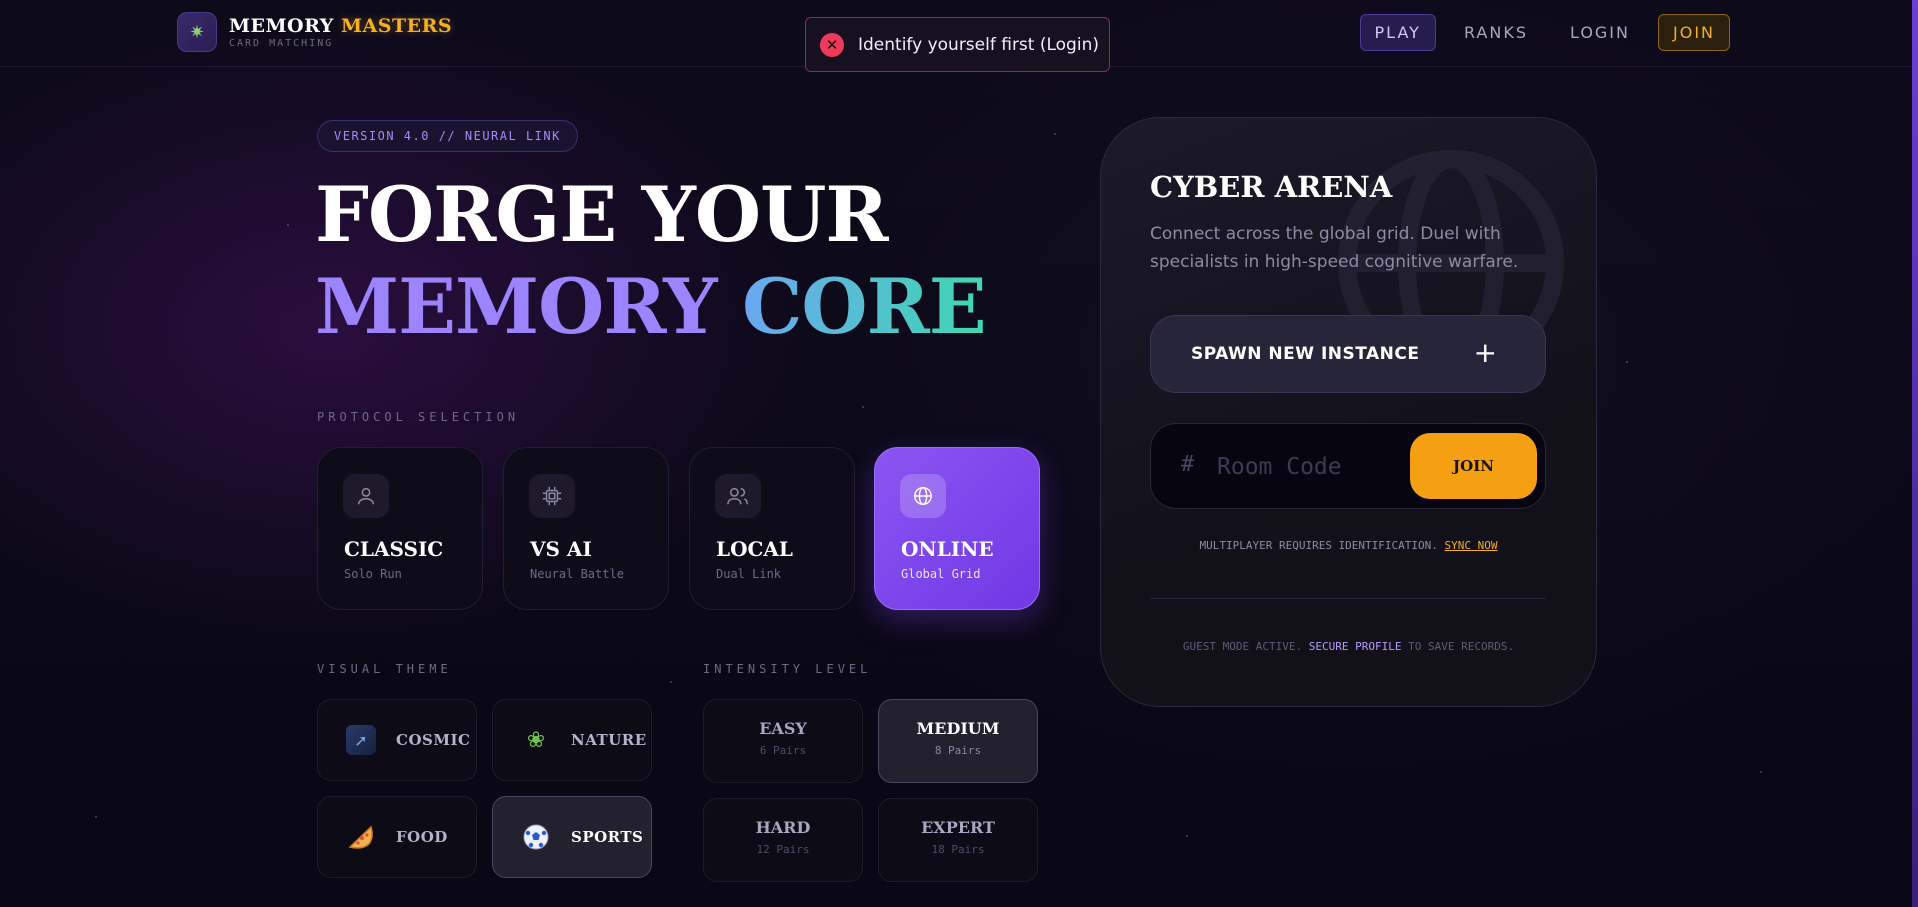 This screenshot has width=1918, height=907. Describe the element at coordinates (1473, 466) in the screenshot. I see `join-room-button: JOIN` at that location.